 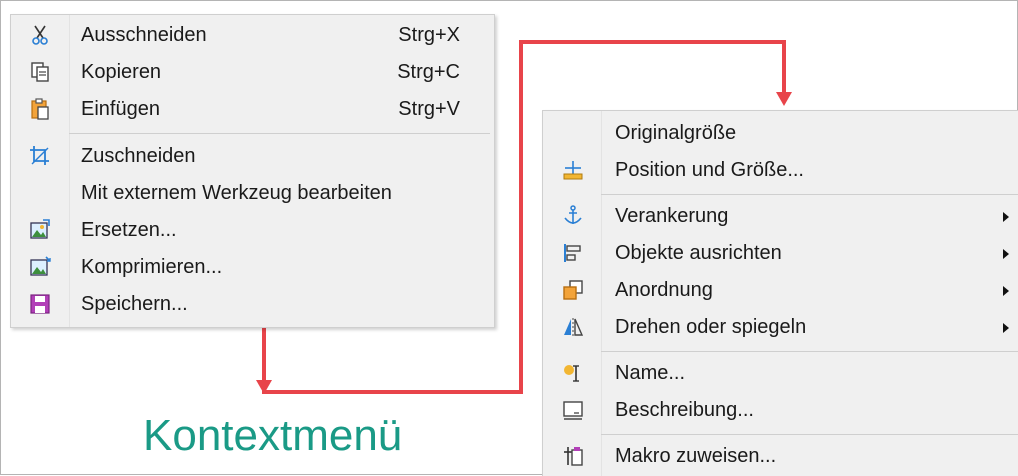 What do you see at coordinates (40, 156) in the screenshot?
I see `crop-icon` at bounding box center [40, 156].